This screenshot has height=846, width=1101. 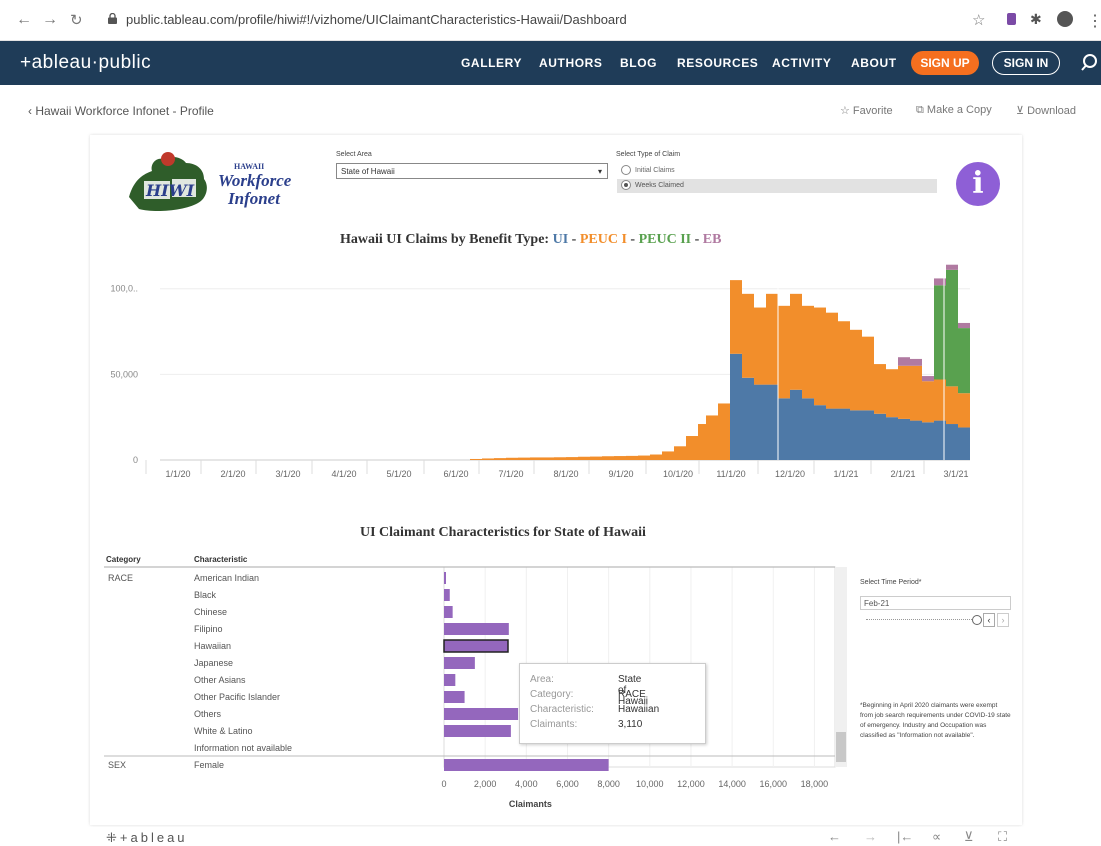 I want to click on redo-icon: →, so click(x=870, y=836).